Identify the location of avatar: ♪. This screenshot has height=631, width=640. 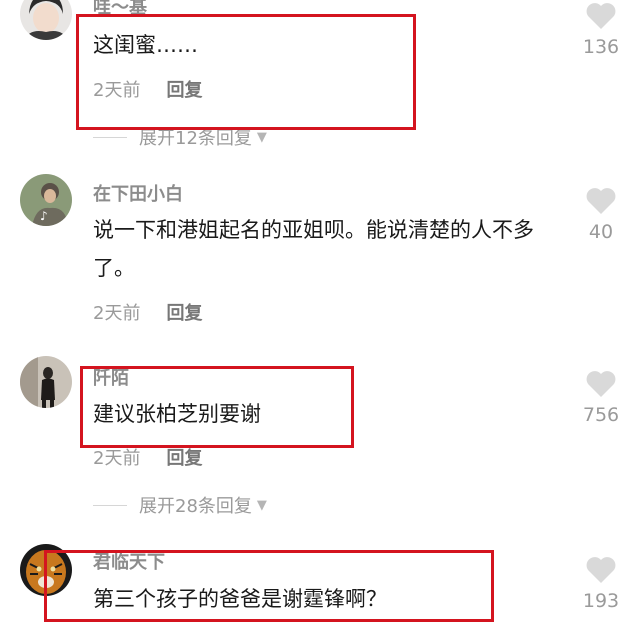
(46, 200).